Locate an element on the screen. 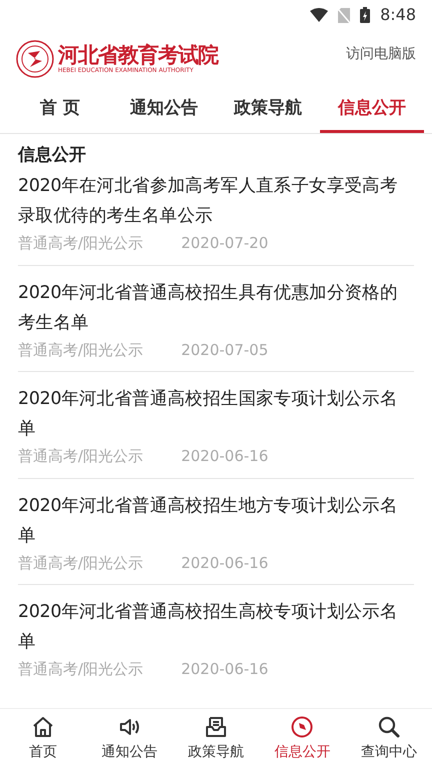  compass-icon is located at coordinates (302, 726).